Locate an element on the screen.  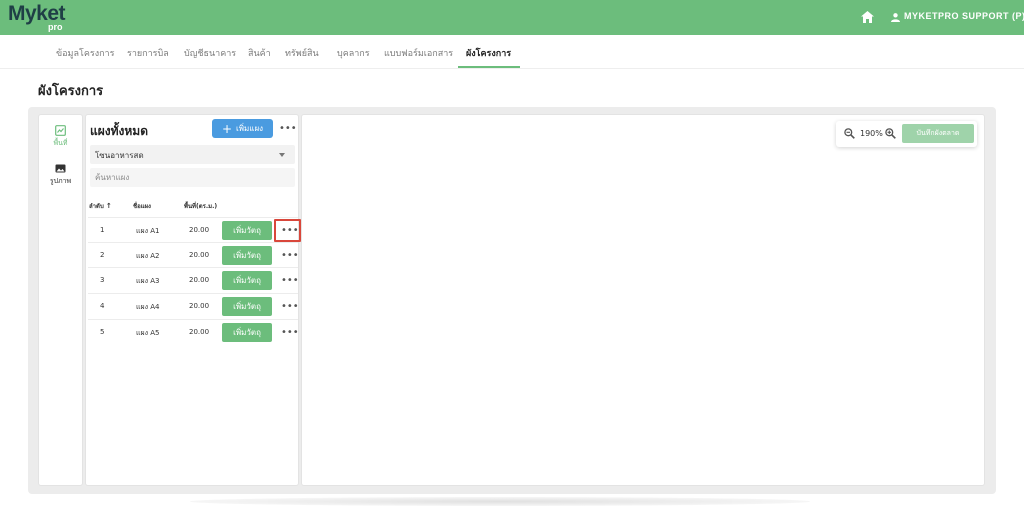
tab-products: สินค้า is located at coordinates (259, 53).